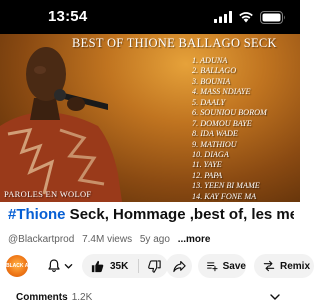  What do you see at coordinates (107, 239) in the screenshot?
I see `view-count: 7.4M views` at bounding box center [107, 239].